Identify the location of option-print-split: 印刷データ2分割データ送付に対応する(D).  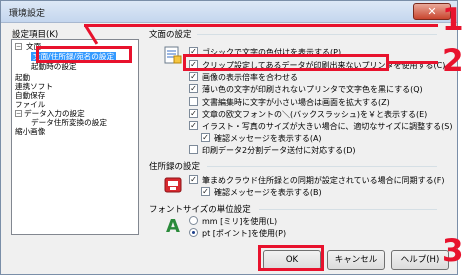
(279, 150).